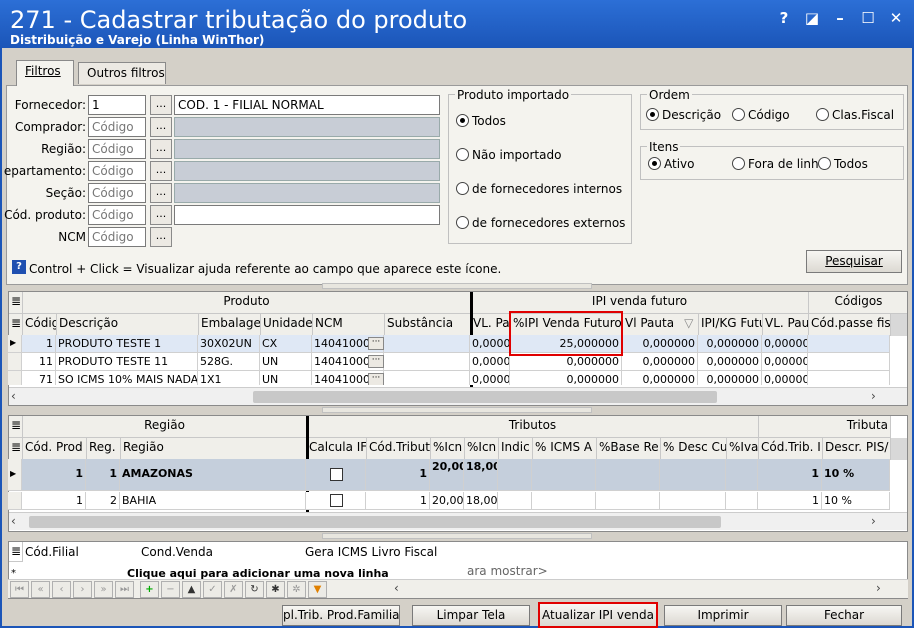  I want to click on nav-up-icon: ▲, so click(191, 589).